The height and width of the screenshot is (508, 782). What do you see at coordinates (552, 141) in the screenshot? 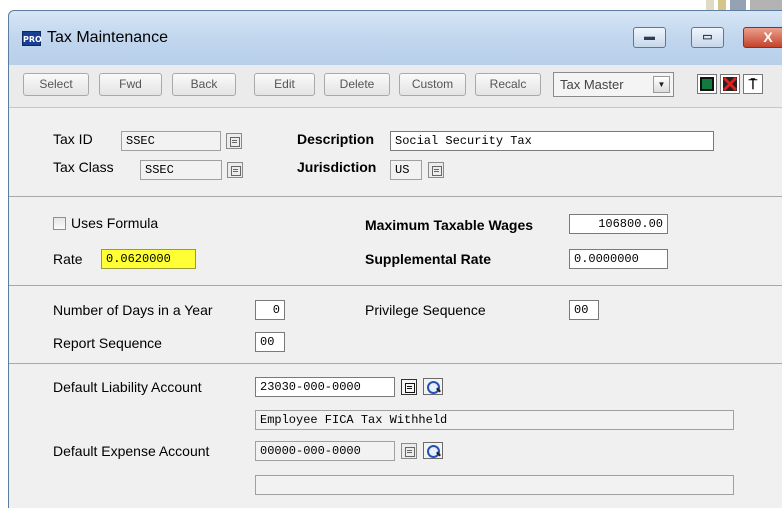
I see `description-field: Social Security Tax` at bounding box center [552, 141].